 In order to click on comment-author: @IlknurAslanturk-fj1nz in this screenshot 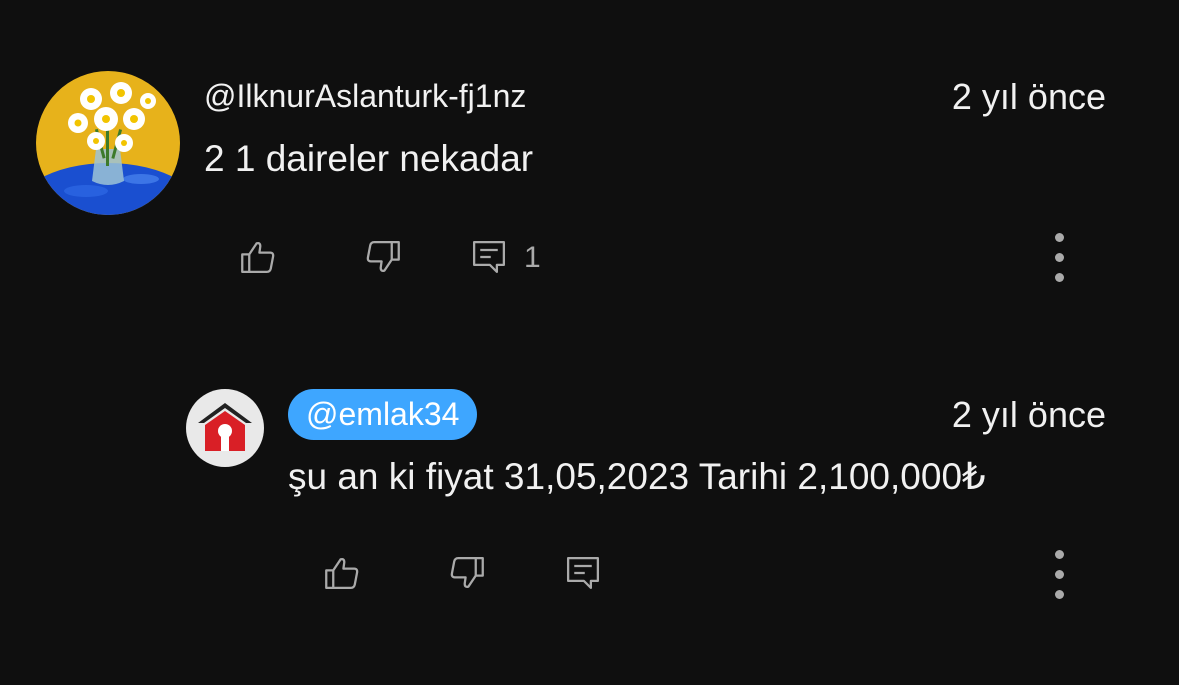, I will do `click(365, 96)`.